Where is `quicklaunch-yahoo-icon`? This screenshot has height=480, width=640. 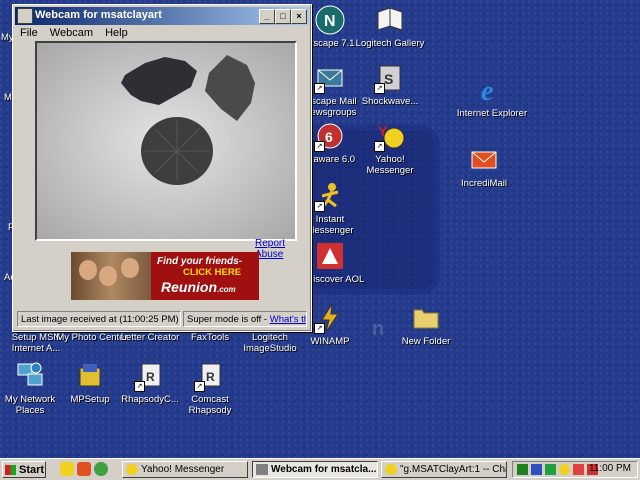 quicklaunch-yahoo-icon is located at coordinates (67, 469).